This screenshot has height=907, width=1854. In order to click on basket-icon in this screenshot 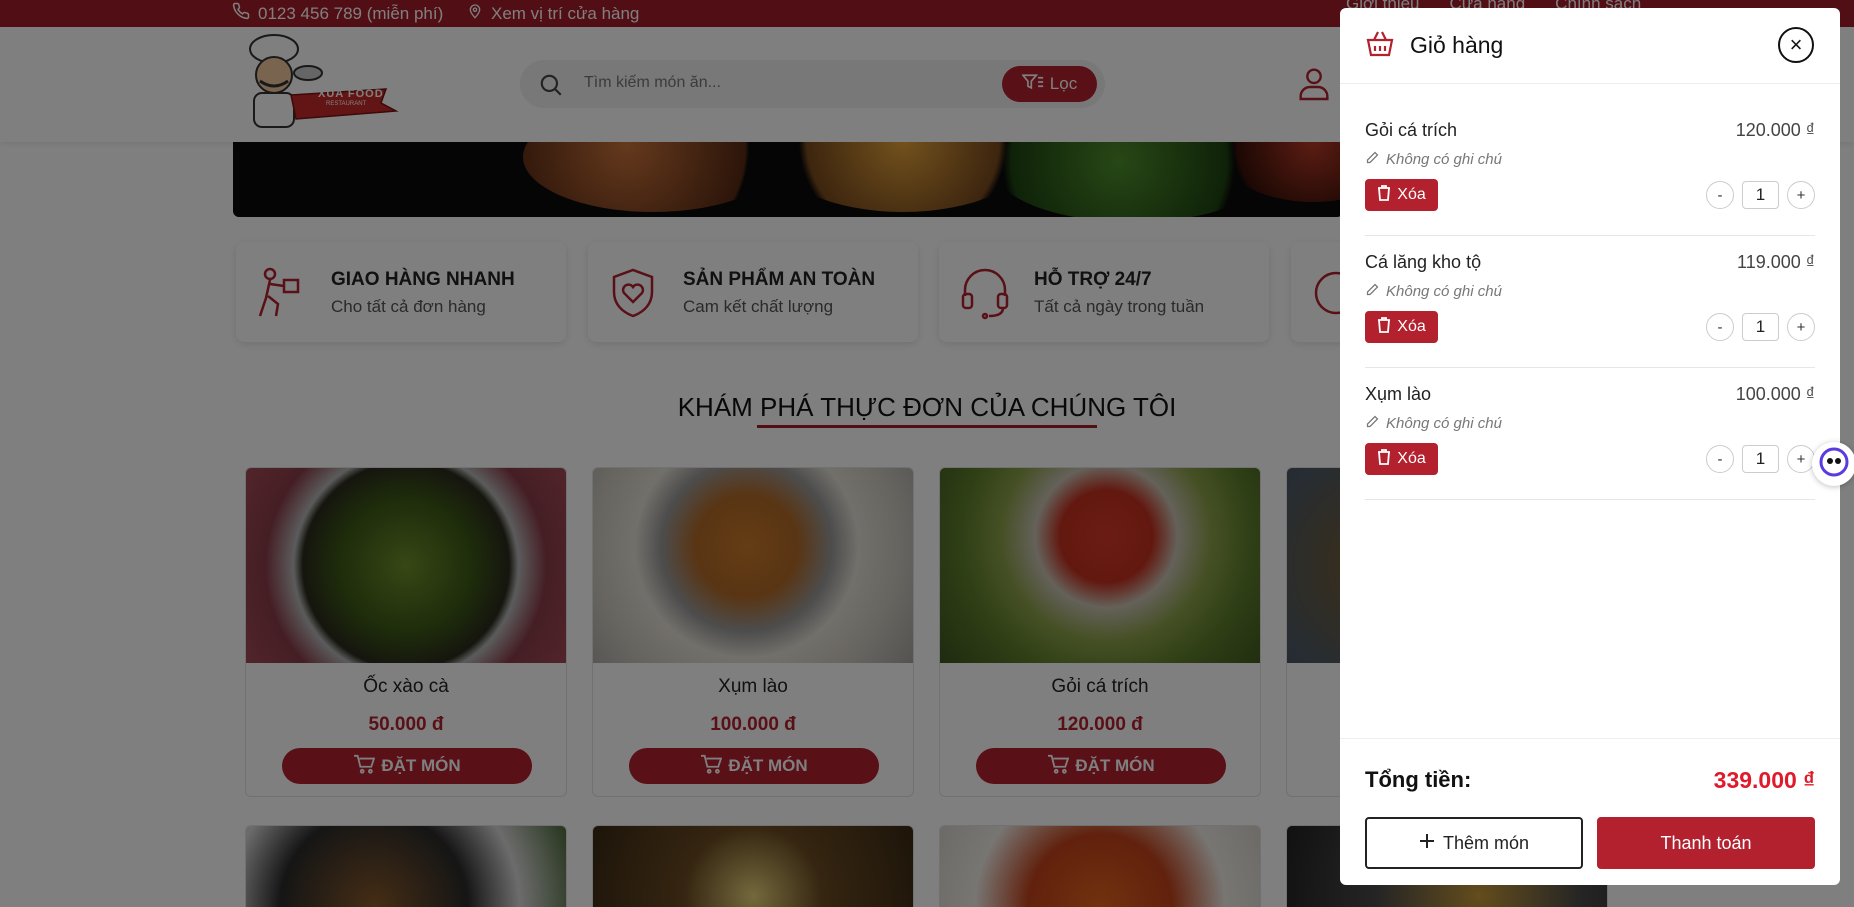, I will do `click(1380, 46)`.